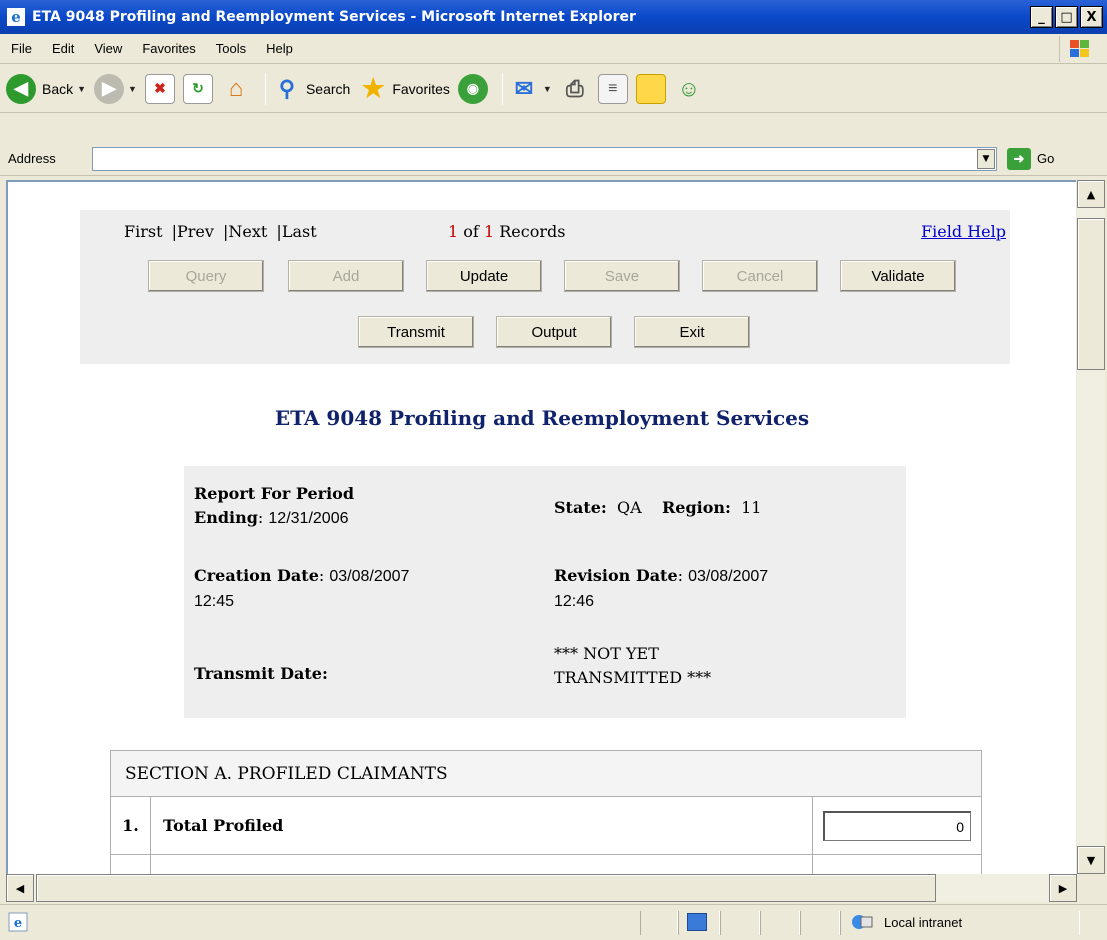 The width and height of the screenshot is (1107, 940). What do you see at coordinates (20, 888) in the screenshot?
I see `scroll-left-icon: ◀` at bounding box center [20, 888].